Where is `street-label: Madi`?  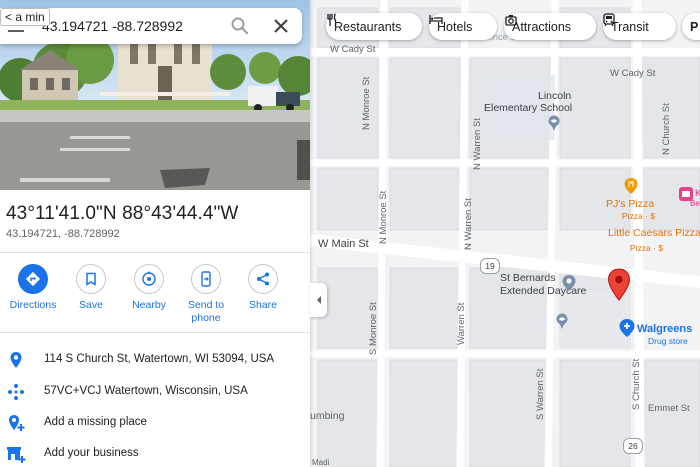 street-label: Madi is located at coordinates (321, 462).